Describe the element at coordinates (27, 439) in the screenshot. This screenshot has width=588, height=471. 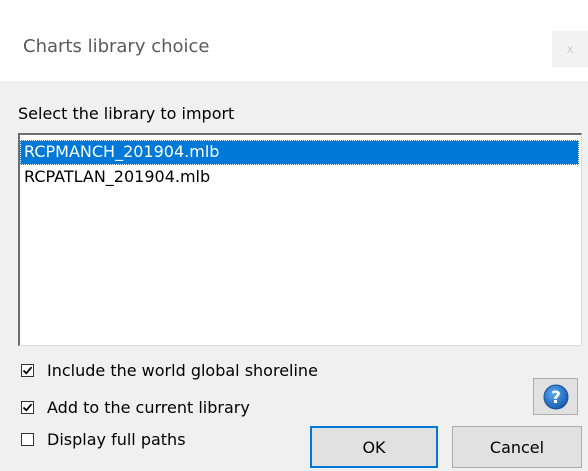
I see `display-full-paths-checkbox` at that location.